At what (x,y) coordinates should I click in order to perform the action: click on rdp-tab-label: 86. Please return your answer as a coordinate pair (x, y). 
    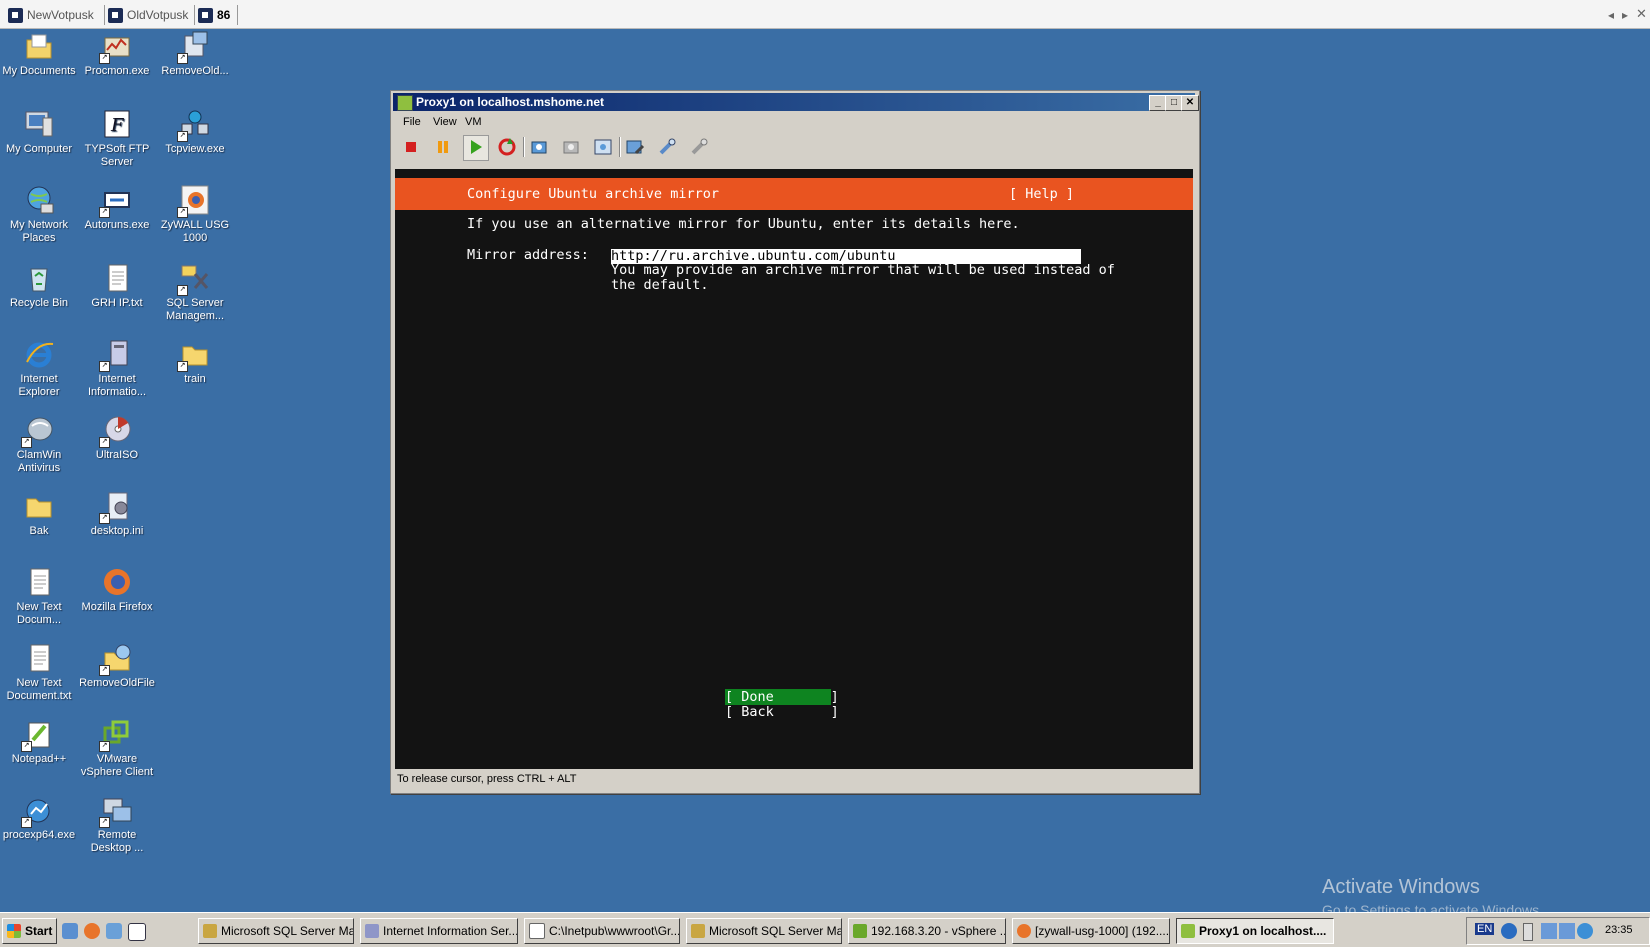
    Looking at the image, I should click on (224, 15).